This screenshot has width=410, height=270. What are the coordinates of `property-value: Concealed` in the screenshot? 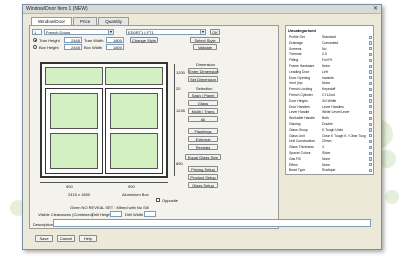 It's located at (330, 43).